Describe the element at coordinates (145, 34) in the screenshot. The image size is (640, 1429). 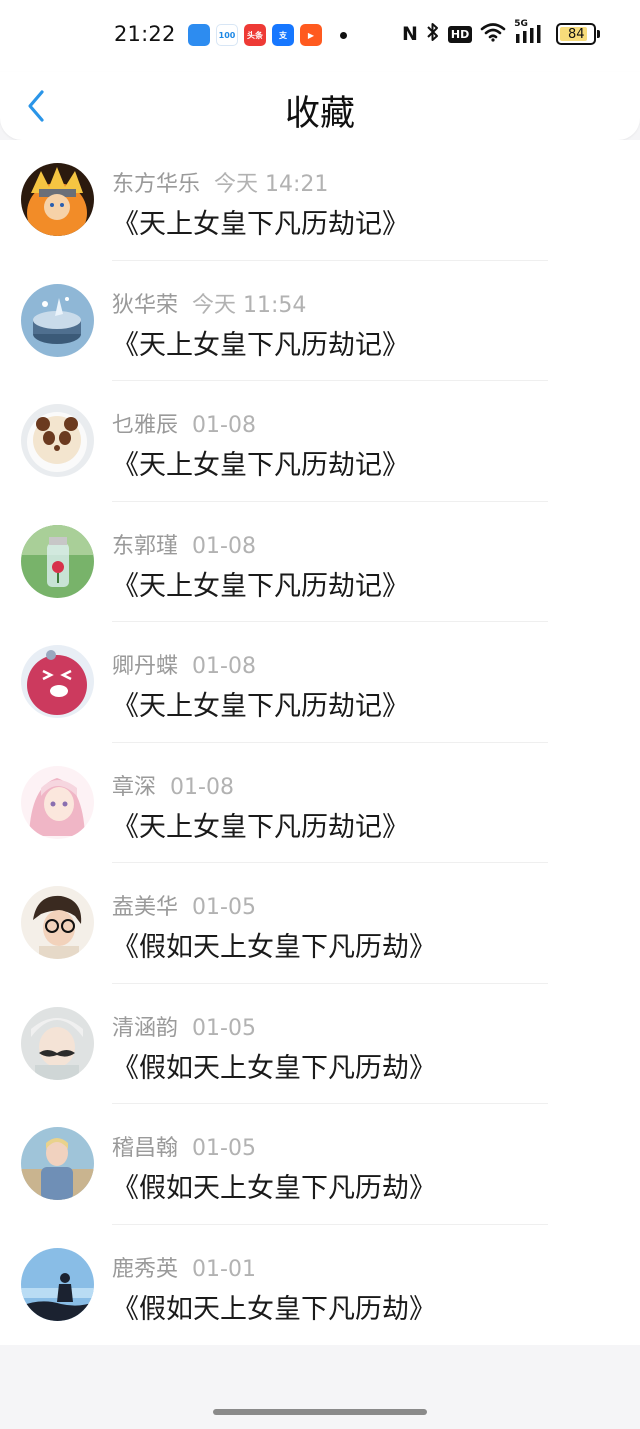
I see `status-time: 21:22` at that location.